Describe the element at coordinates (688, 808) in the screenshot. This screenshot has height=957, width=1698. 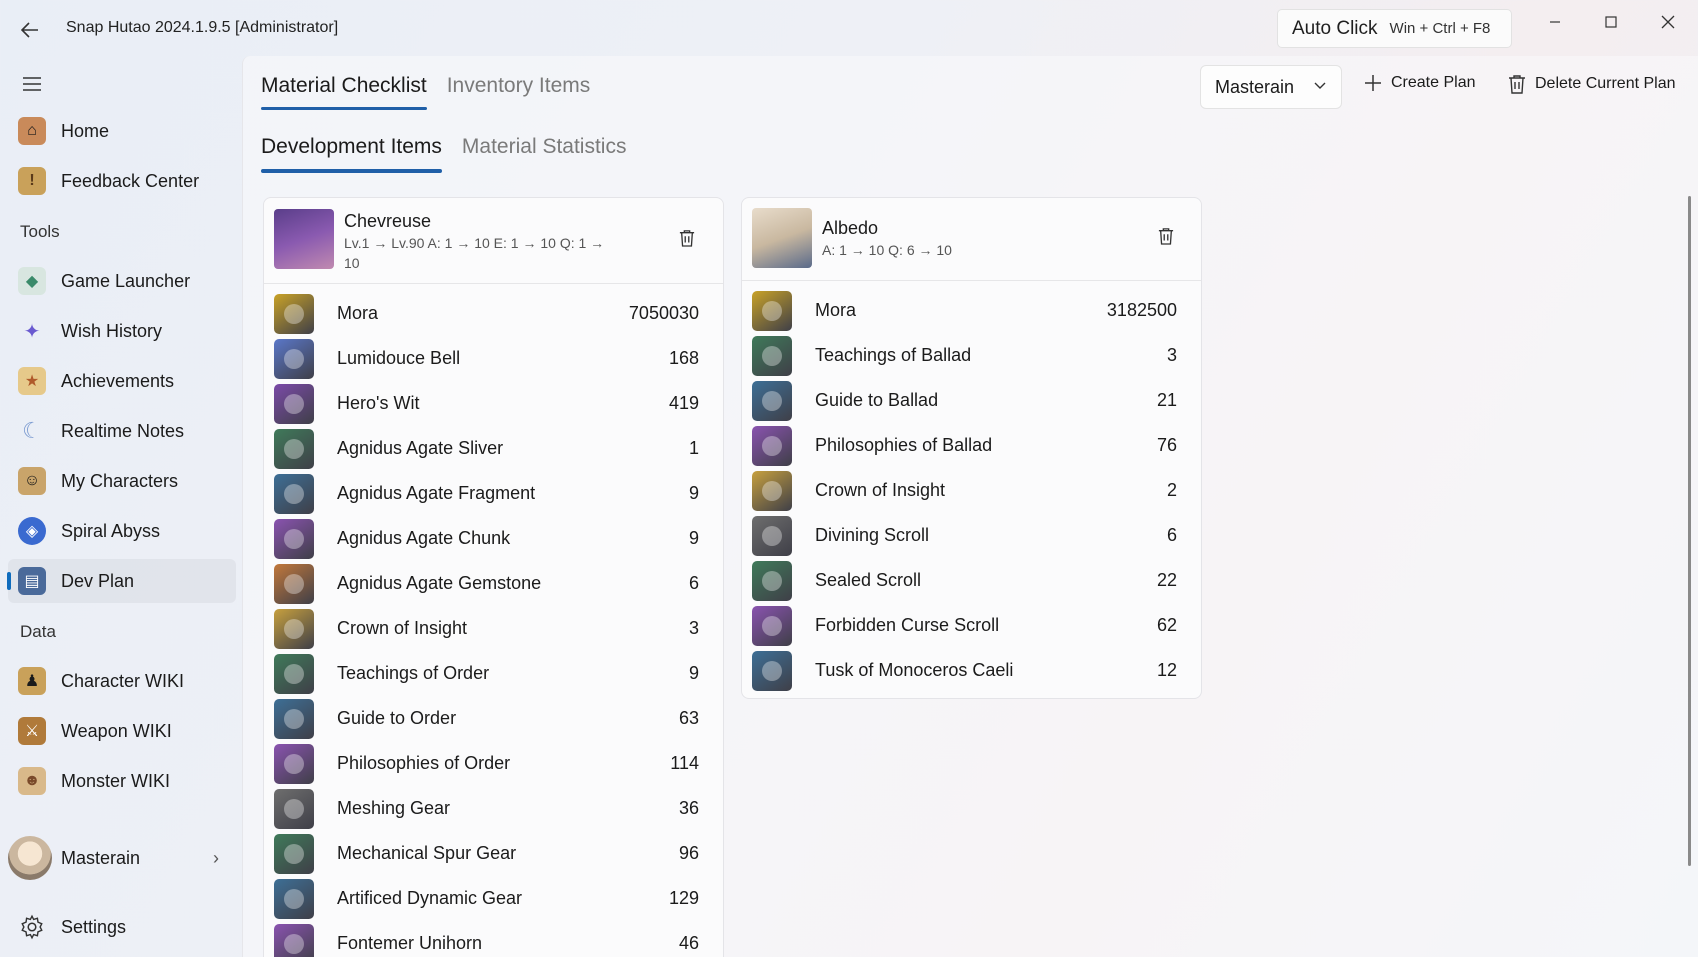
I see `material-count: 36` at that location.